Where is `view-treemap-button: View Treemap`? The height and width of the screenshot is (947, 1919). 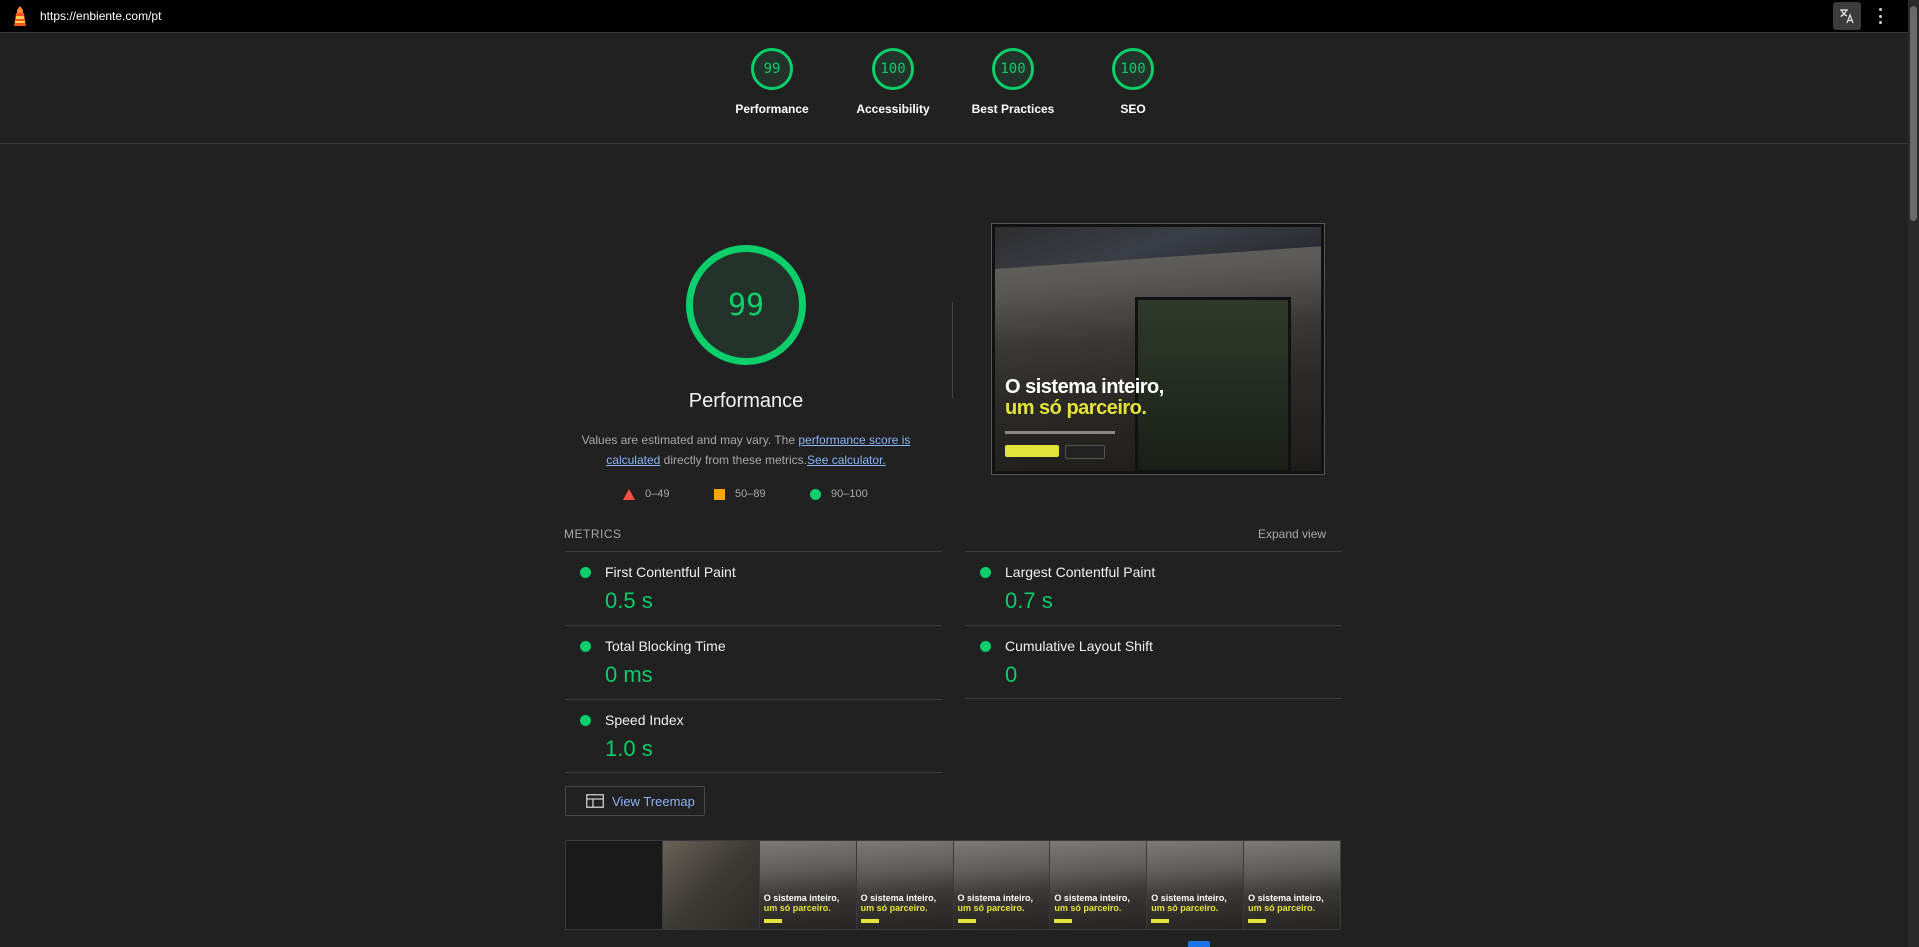 view-treemap-button: View Treemap is located at coordinates (635, 801).